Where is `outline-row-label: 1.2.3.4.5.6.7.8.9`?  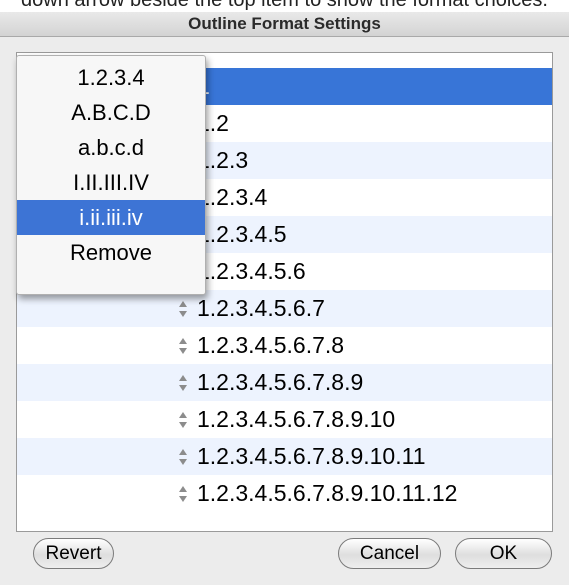
outline-row-label: 1.2.3.4.5.6.7.8.9 is located at coordinates (280, 382).